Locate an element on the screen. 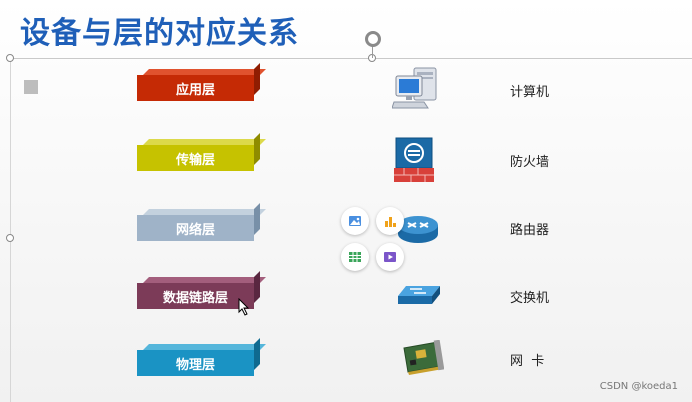 Image resolution: width=692 pixels, height=402 pixels. image-icon is located at coordinates (355, 221).